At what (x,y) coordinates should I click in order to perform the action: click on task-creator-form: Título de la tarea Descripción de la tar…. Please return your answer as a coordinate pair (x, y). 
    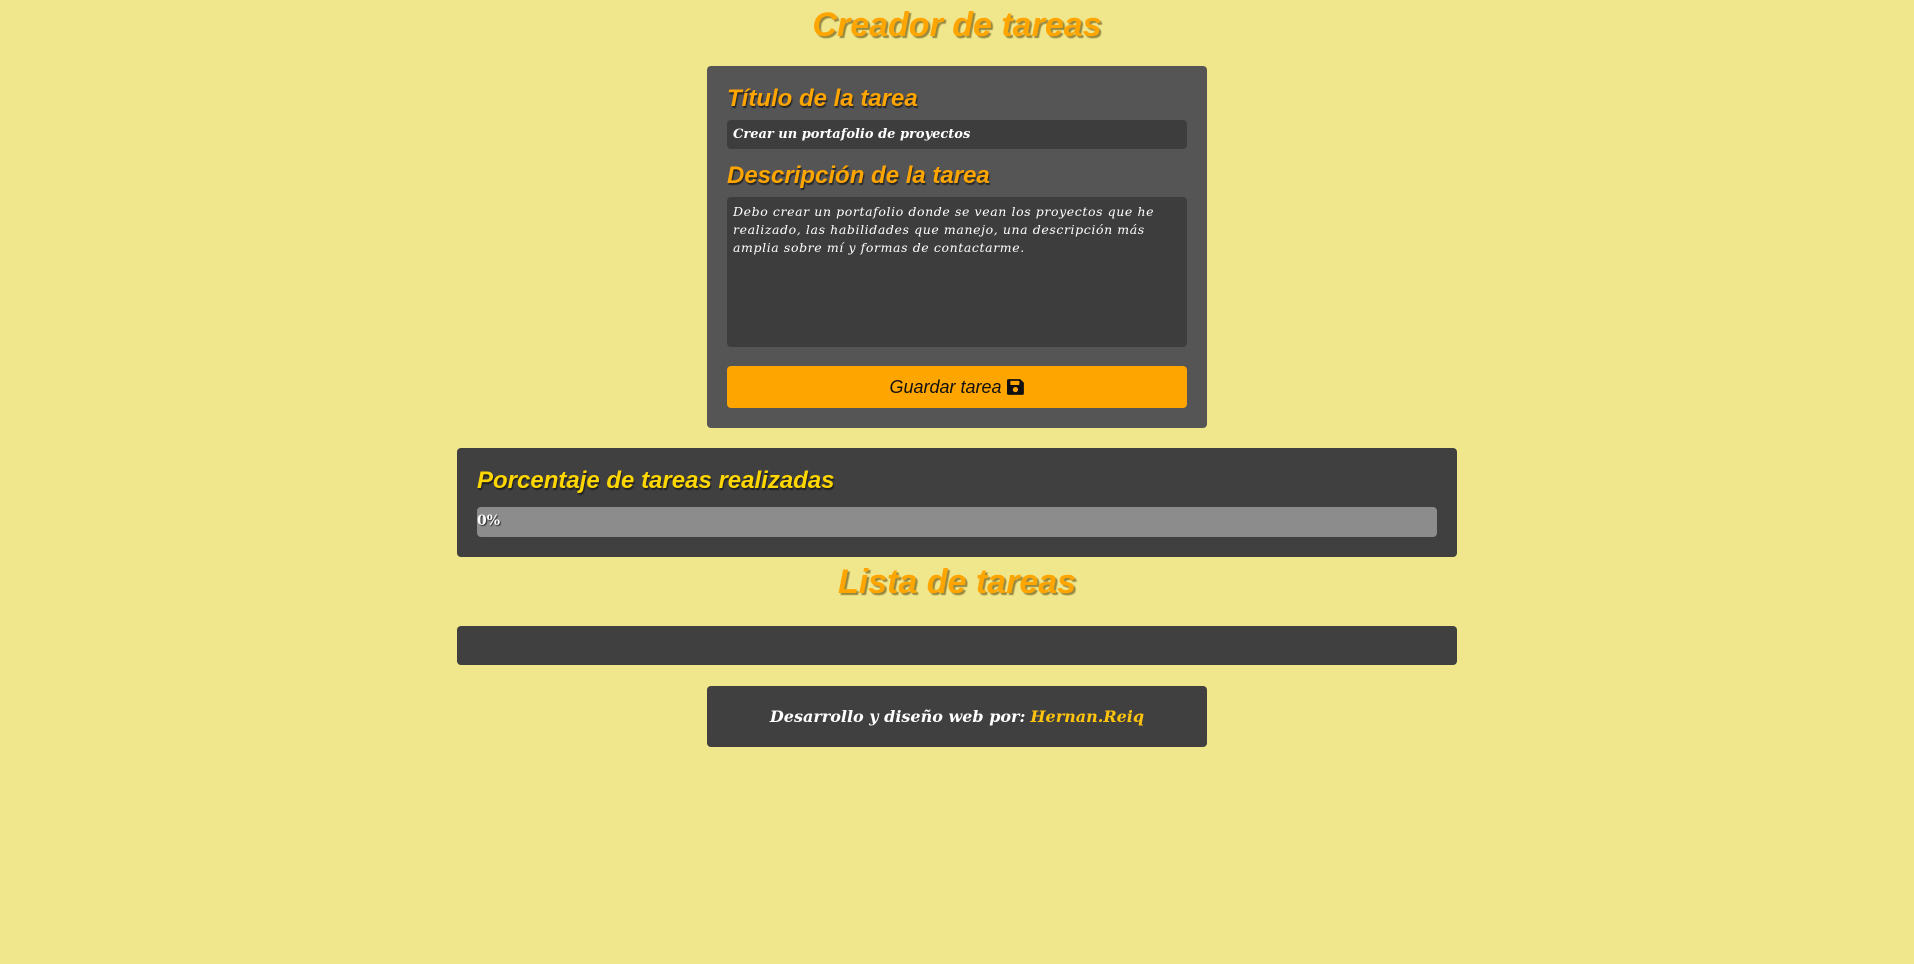
    Looking at the image, I should click on (957, 247).